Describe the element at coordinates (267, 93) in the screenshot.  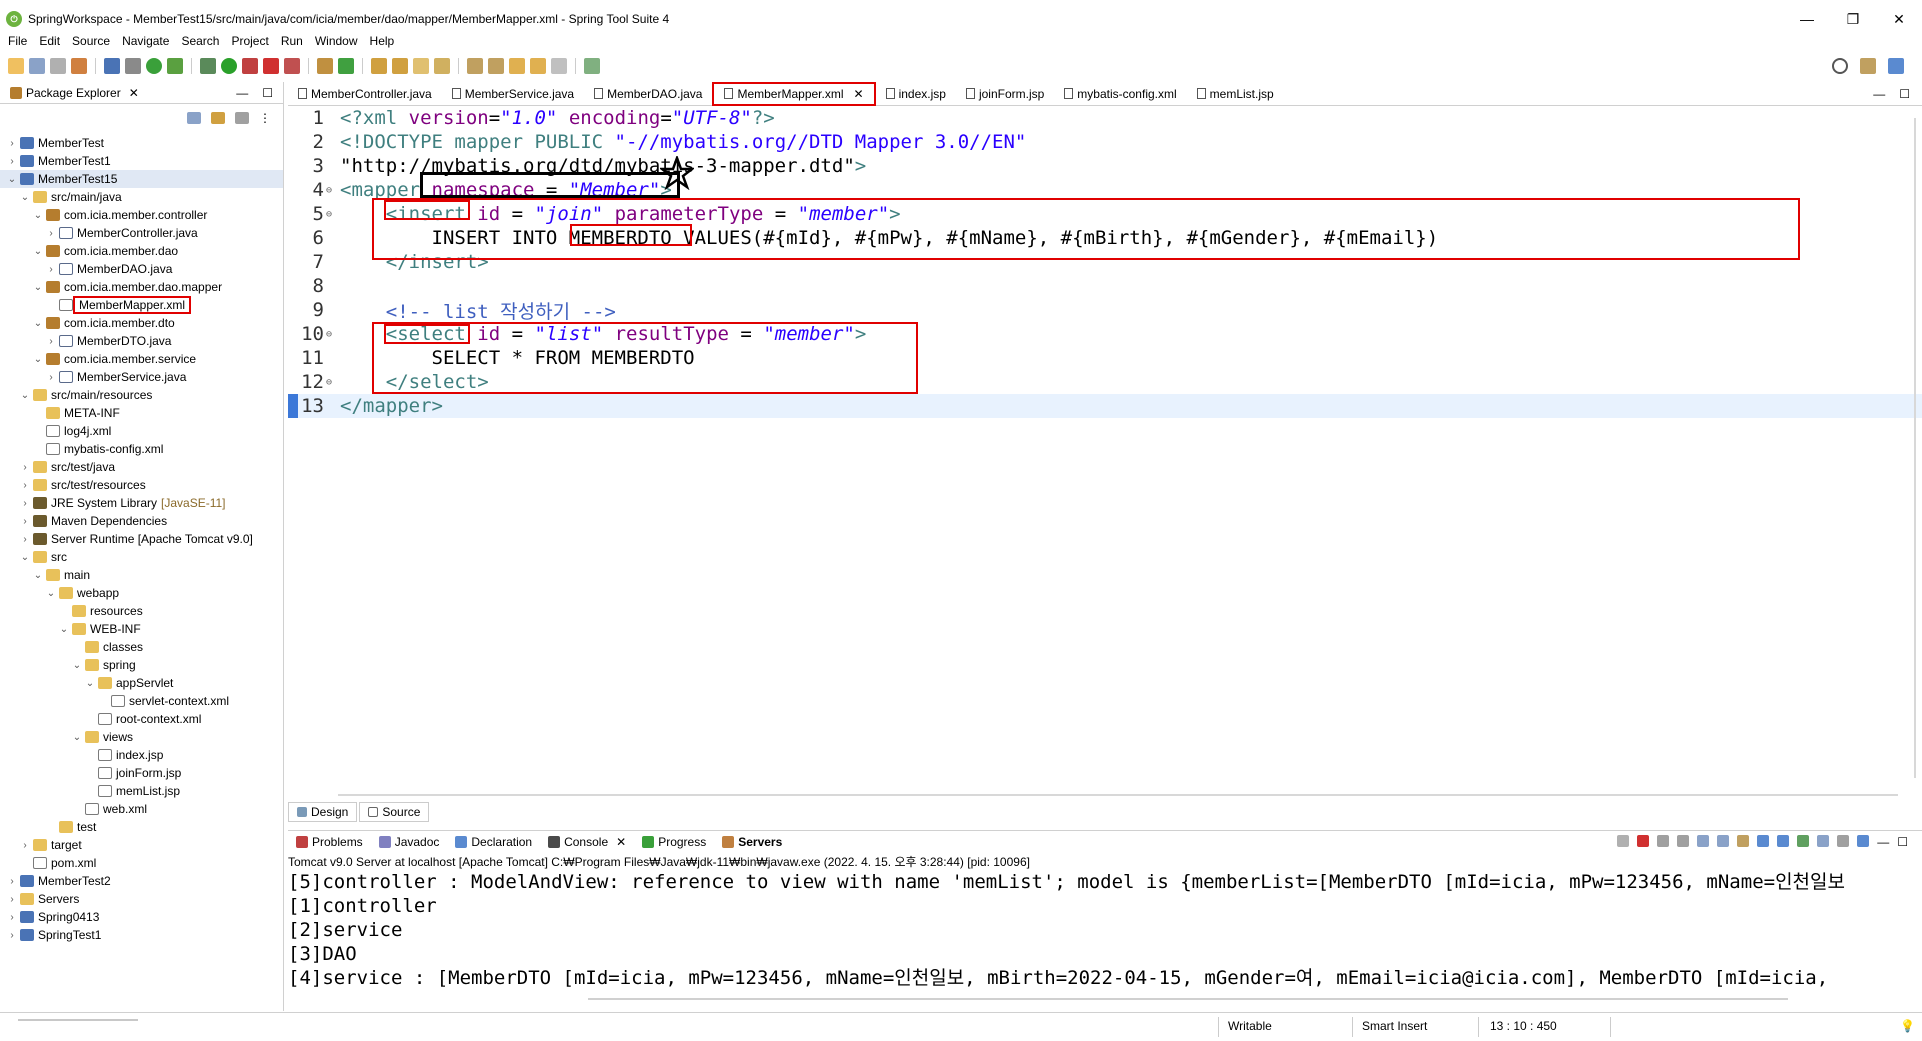
I see `maximize-view-icon: ☐` at that location.